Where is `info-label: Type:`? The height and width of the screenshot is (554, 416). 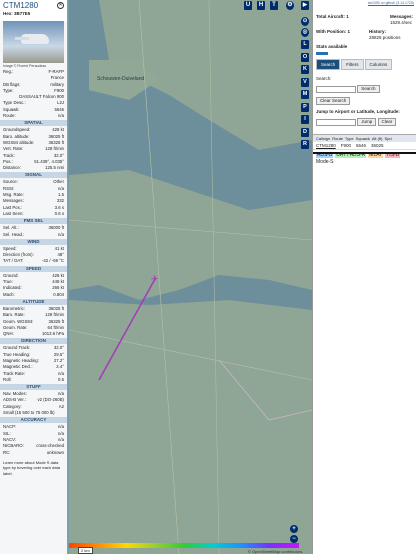 info-label: Type: is located at coordinates (8, 90).